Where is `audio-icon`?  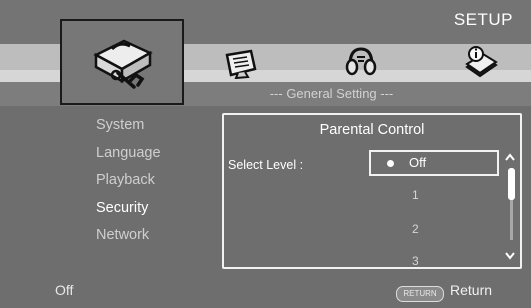
audio-icon is located at coordinates (361, 61).